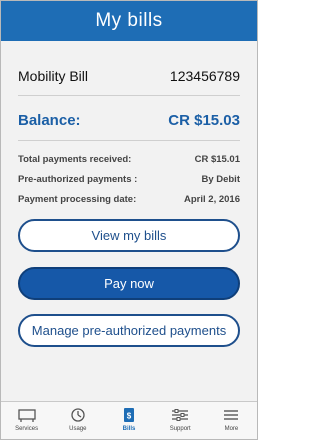 The height and width of the screenshot is (440, 320). I want to click on tab-support: Support, so click(180, 420).